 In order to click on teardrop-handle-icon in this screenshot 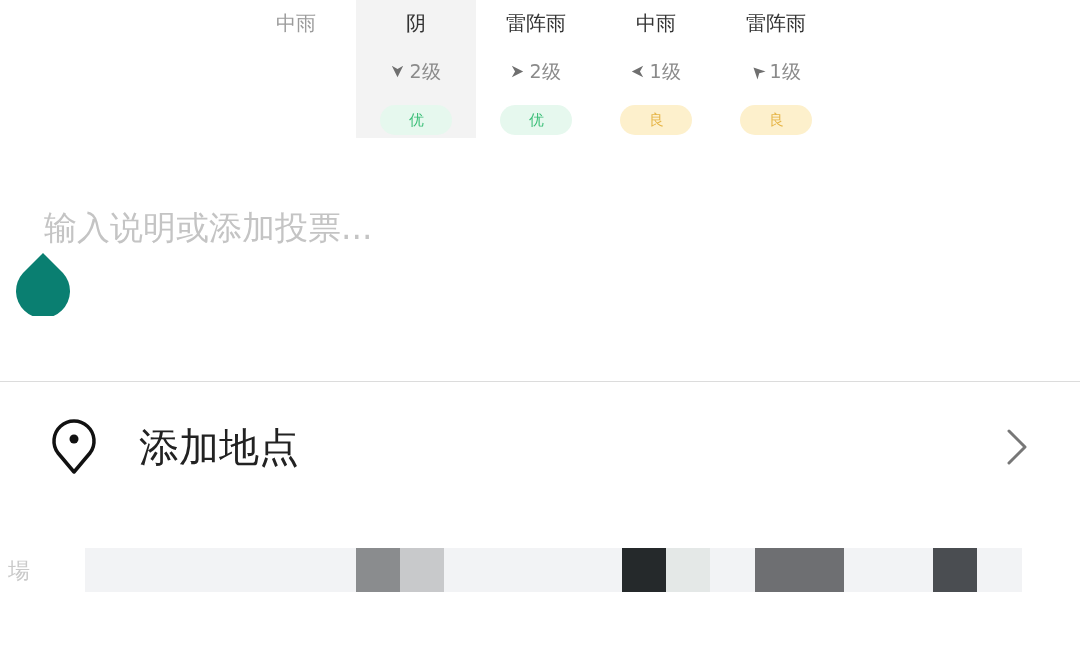, I will do `click(43, 284)`.